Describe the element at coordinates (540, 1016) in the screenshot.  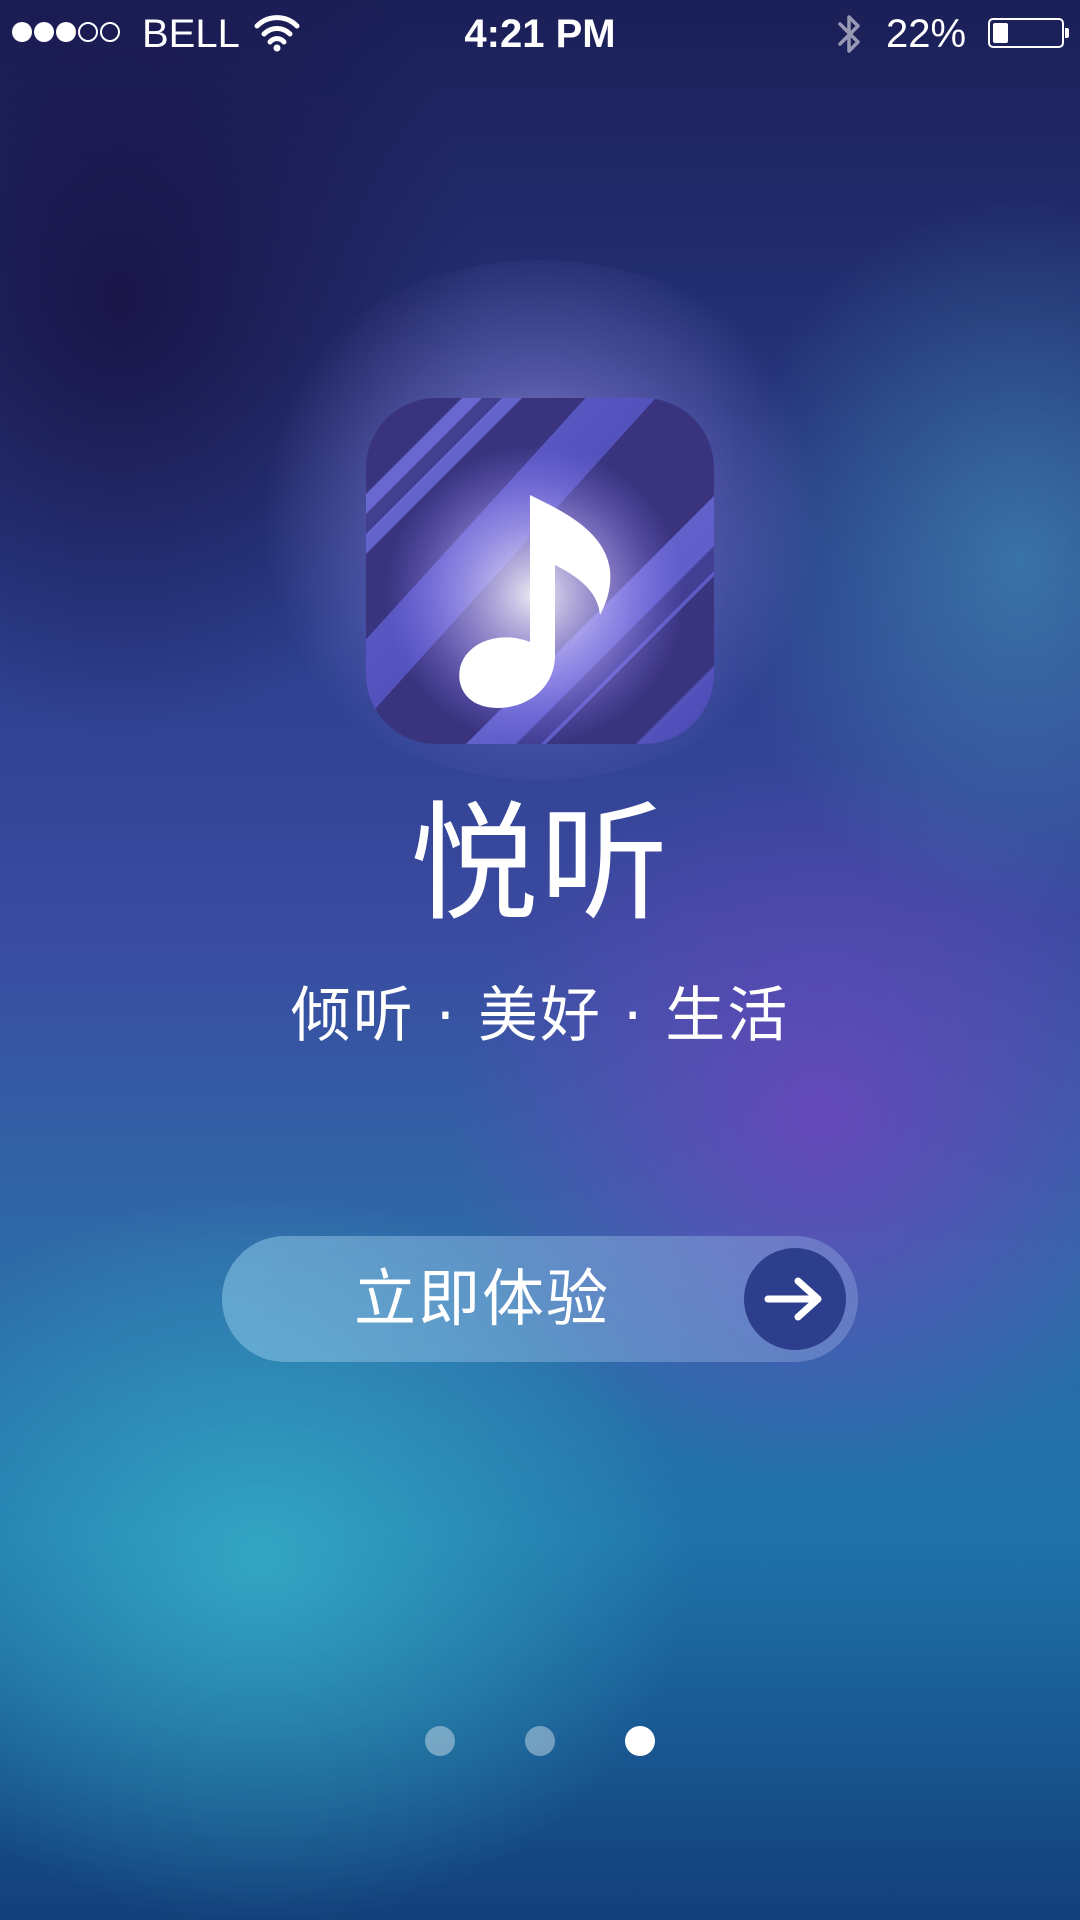
I see `app-tagline: 倾听 · 美好 · 生活` at that location.